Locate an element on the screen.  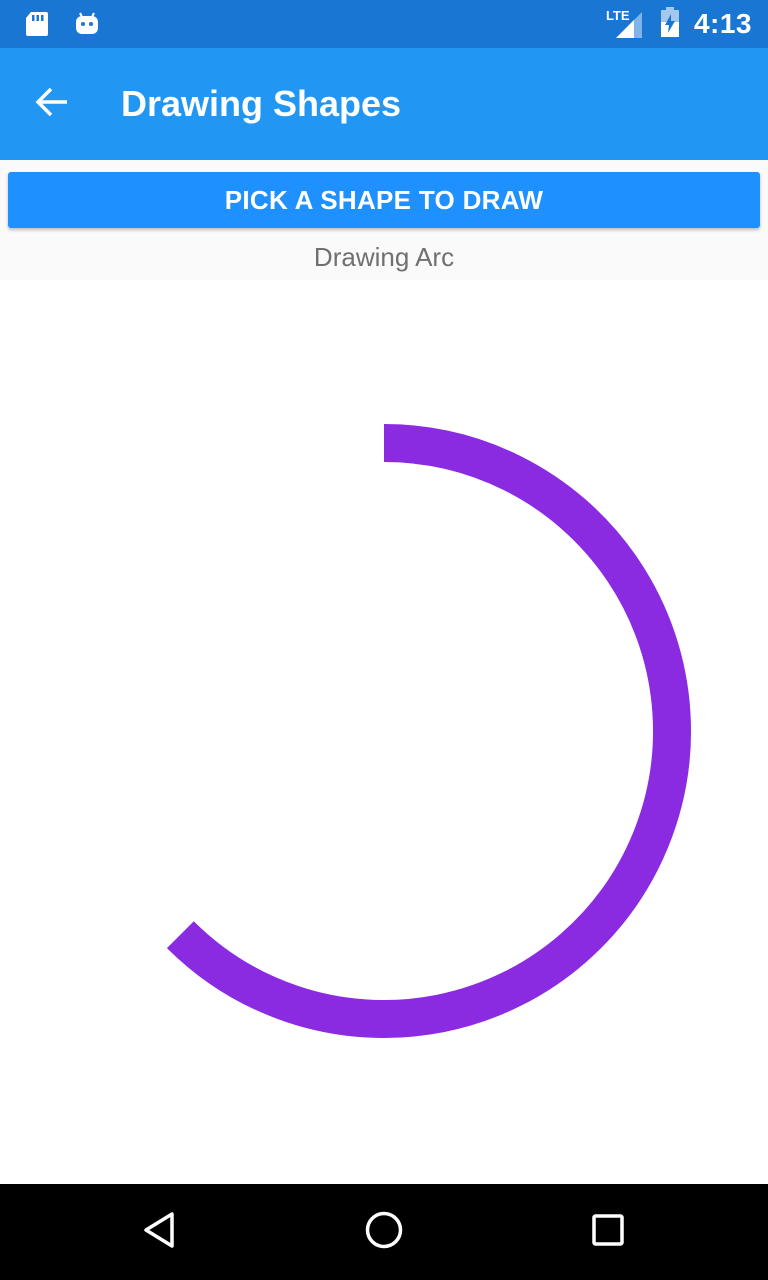
nav-recents-button is located at coordinates (608, 1232).